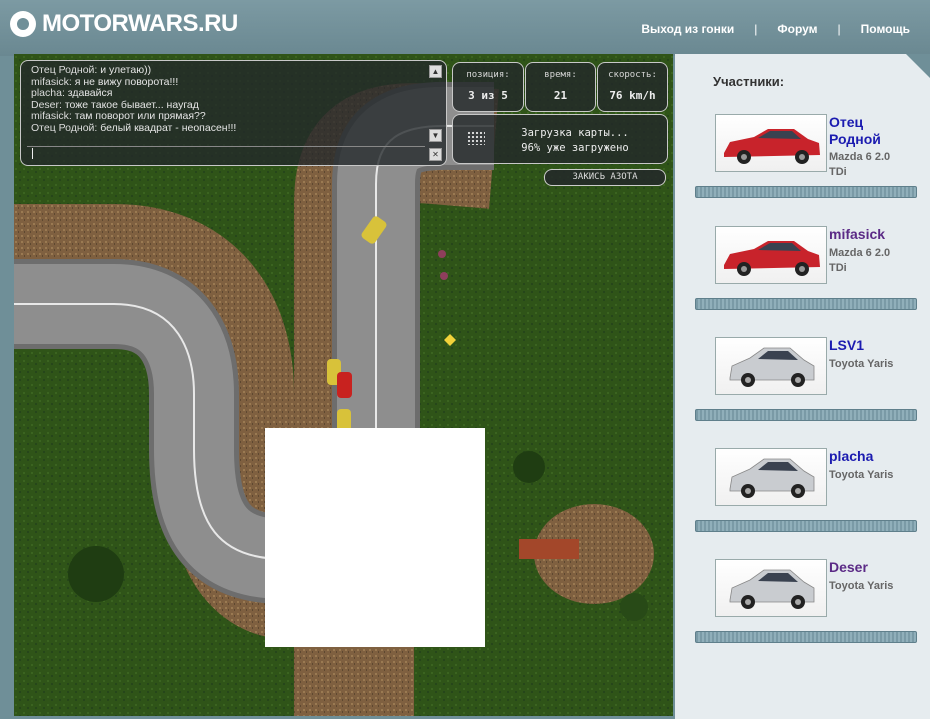 The height and width of the screenshot is (719, 930). I want to click on position-value: 3 из 5, so click(488, 95).